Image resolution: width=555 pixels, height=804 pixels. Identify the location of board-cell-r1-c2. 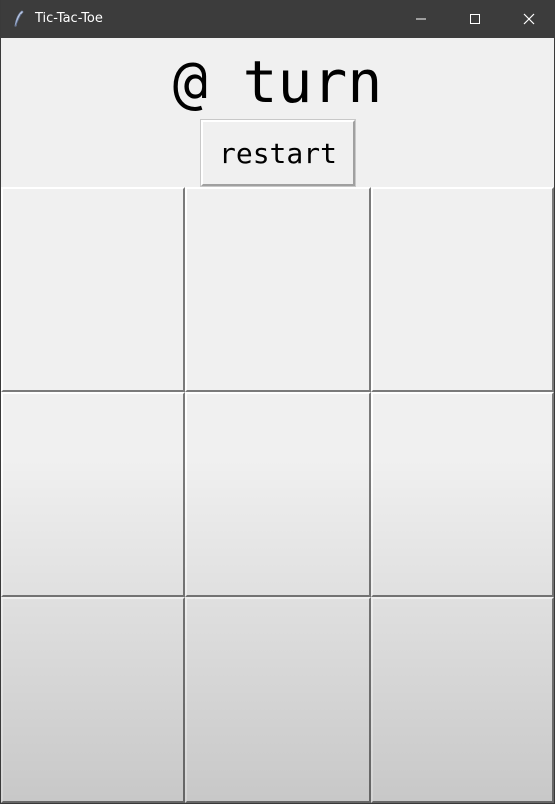
(278, 289).